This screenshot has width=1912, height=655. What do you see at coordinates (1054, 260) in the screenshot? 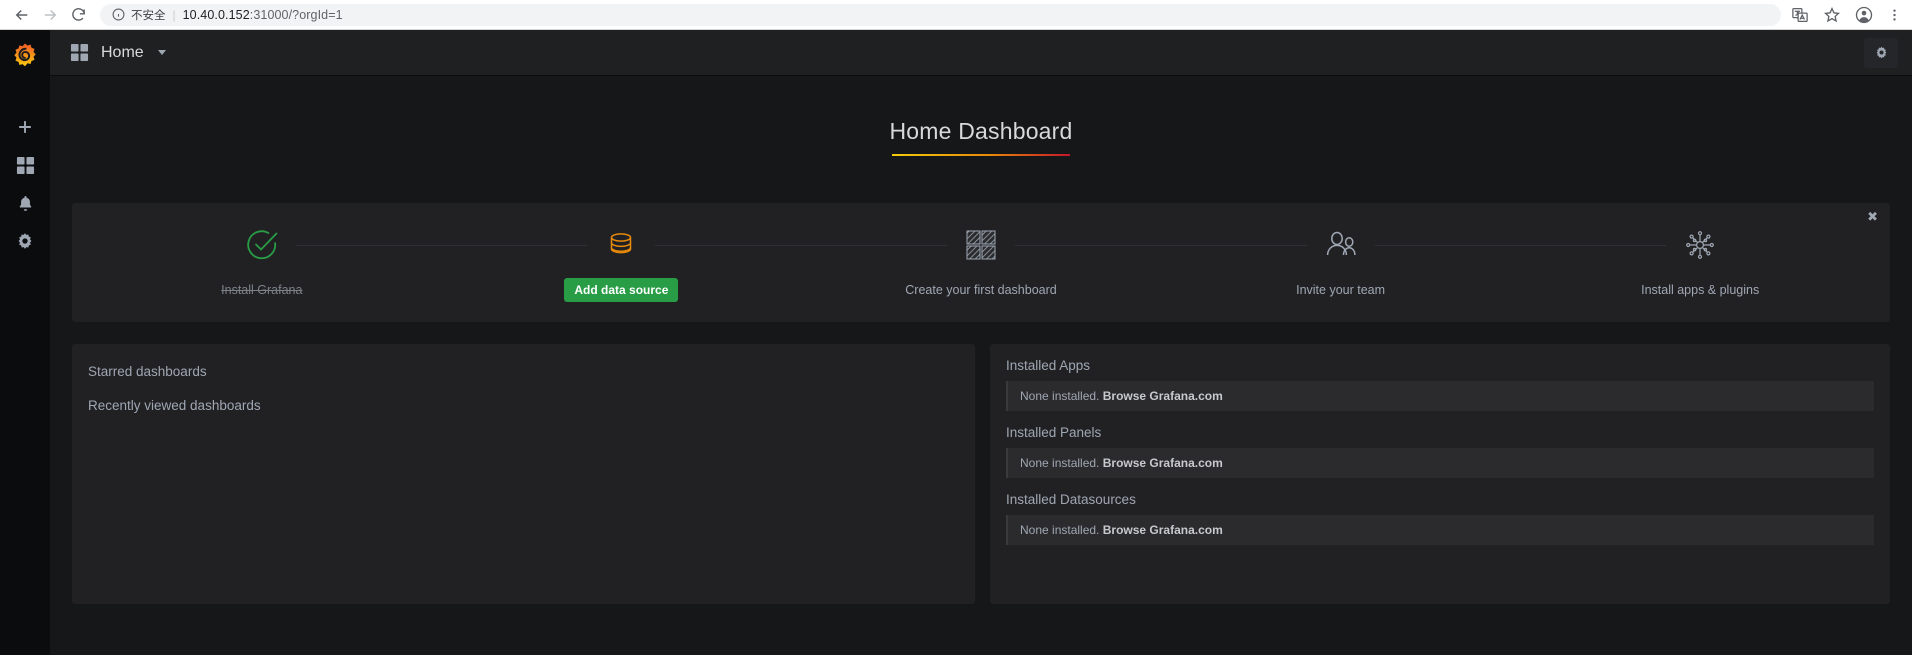
I see `onboarding-step-create-dashboard: Create your first dashboard` at bounding box center [1054, 260].